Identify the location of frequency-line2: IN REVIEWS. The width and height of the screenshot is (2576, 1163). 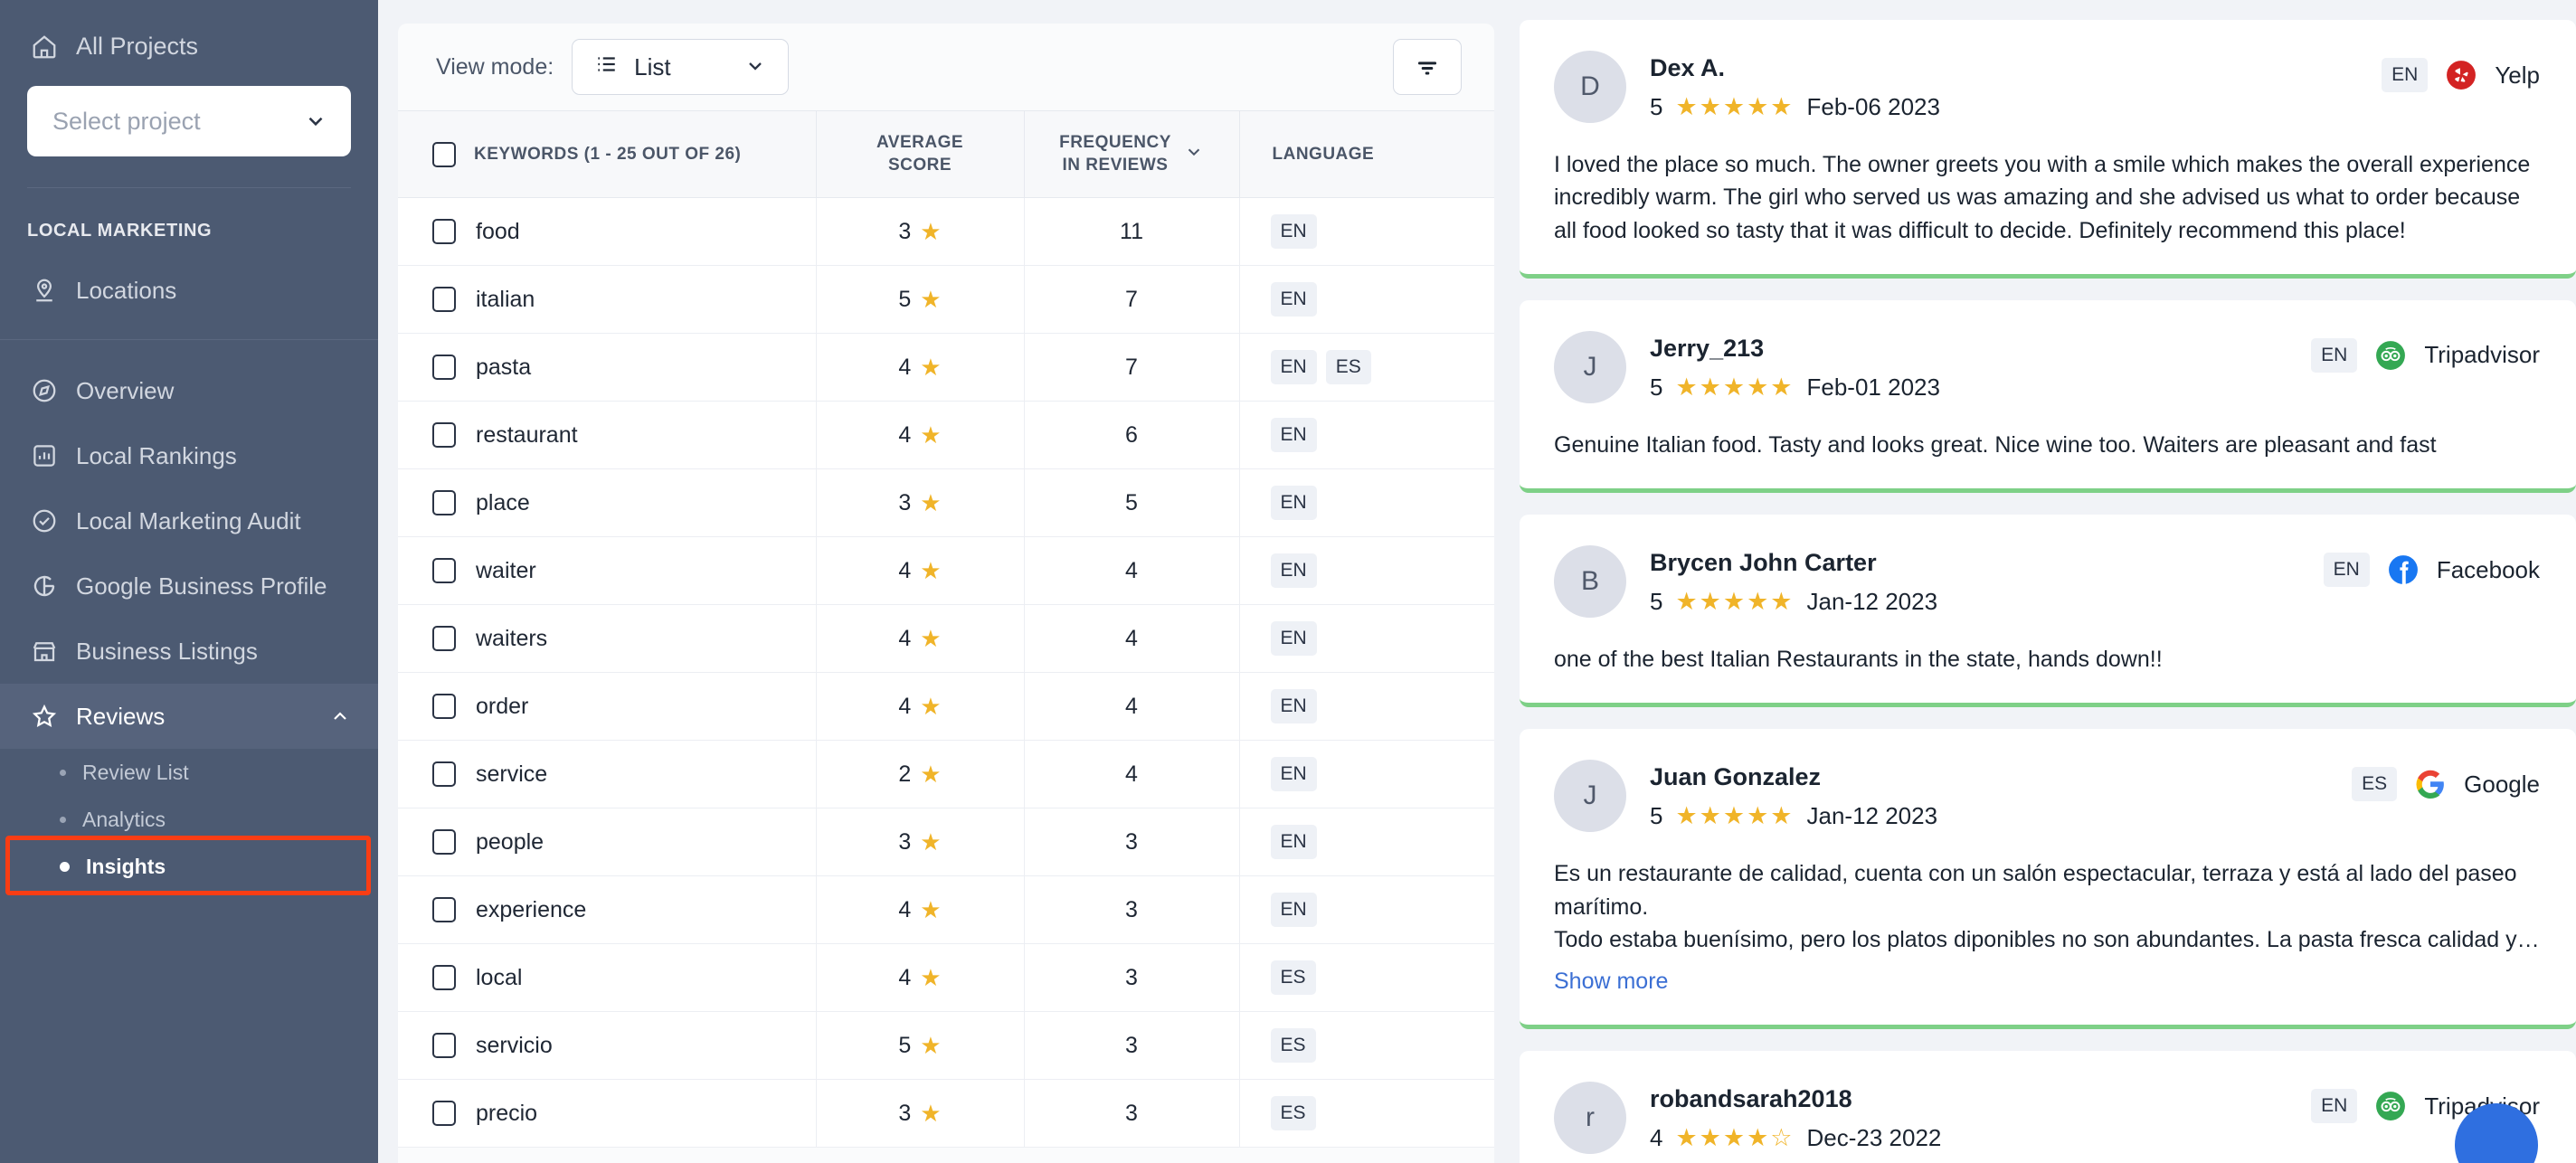
(1116, 165).